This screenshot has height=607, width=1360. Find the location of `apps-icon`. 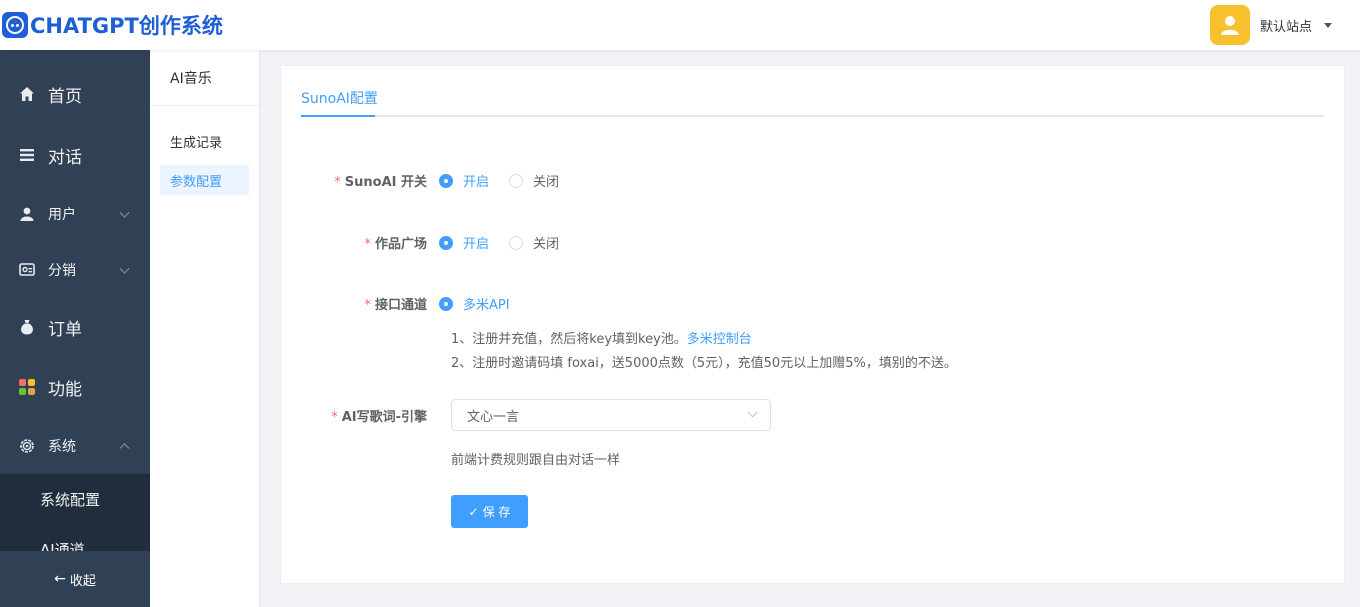

apps-icon is located at coordinates (27, 387).